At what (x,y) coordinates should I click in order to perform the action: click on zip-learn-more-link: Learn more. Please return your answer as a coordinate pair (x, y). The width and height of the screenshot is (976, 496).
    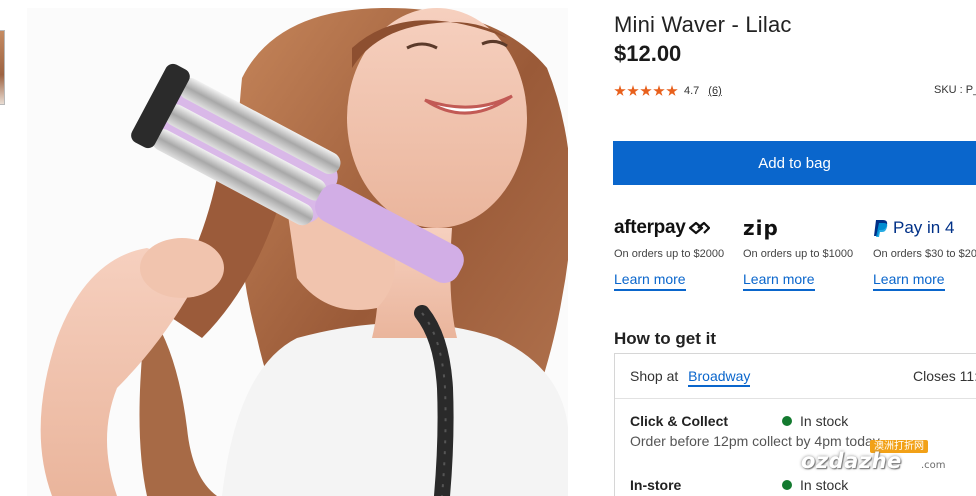
    Looking at the image, I should click on (779, 281).